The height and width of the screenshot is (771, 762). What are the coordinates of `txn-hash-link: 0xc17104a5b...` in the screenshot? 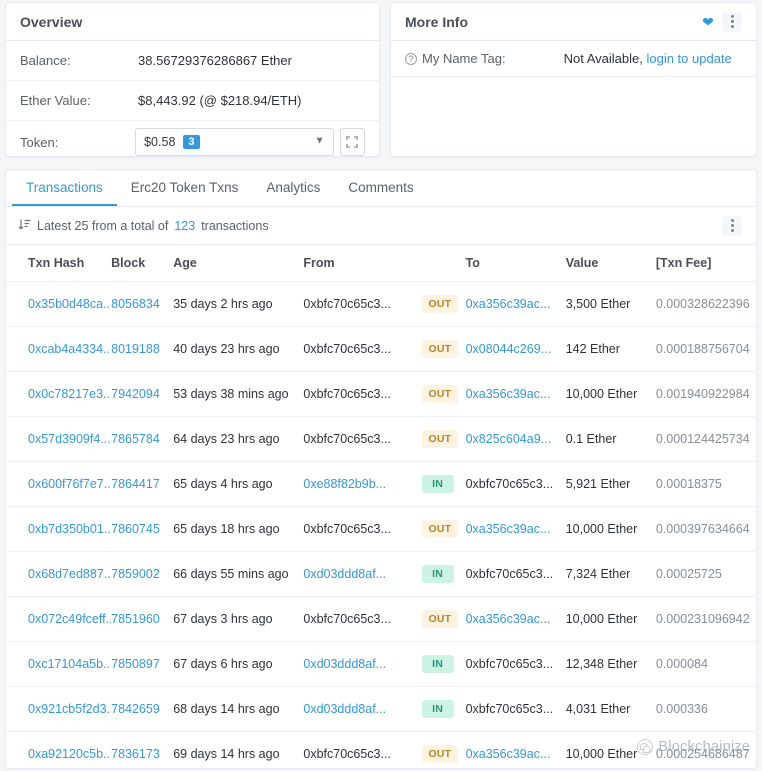 It's located at (69, 664).